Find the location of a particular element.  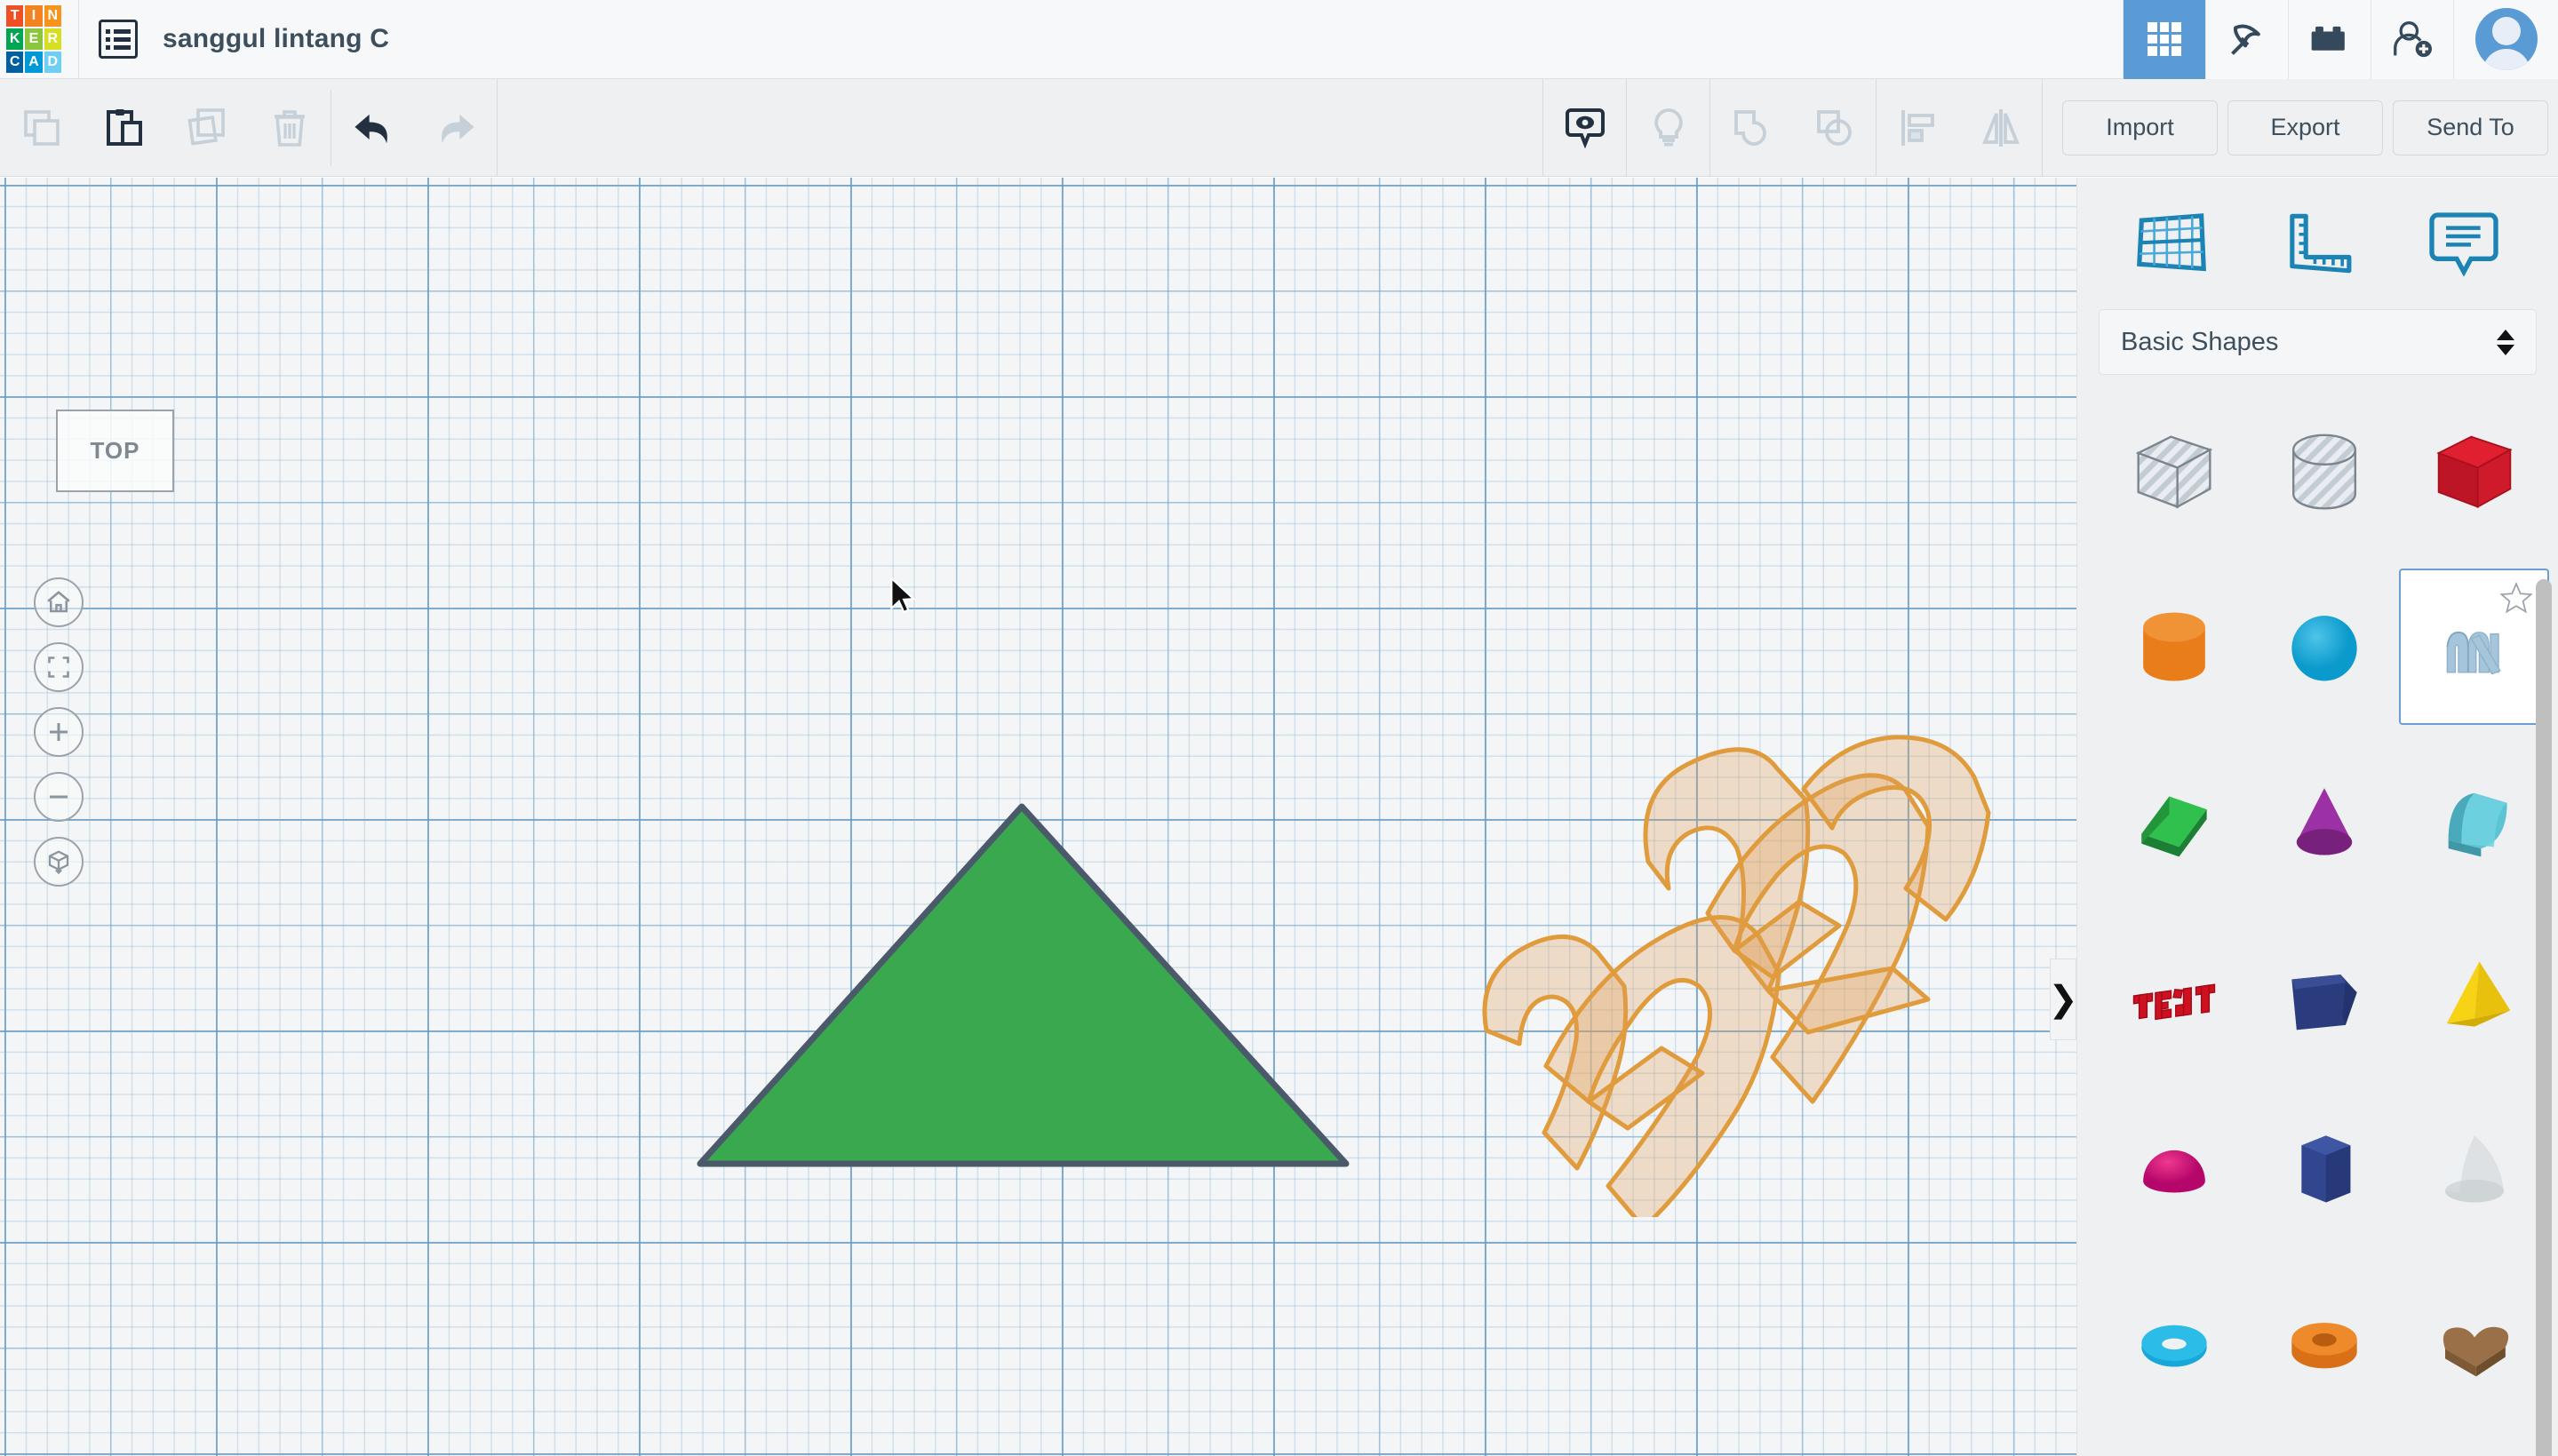

blue-sphere-icon is located at coordinates (2324, 648).